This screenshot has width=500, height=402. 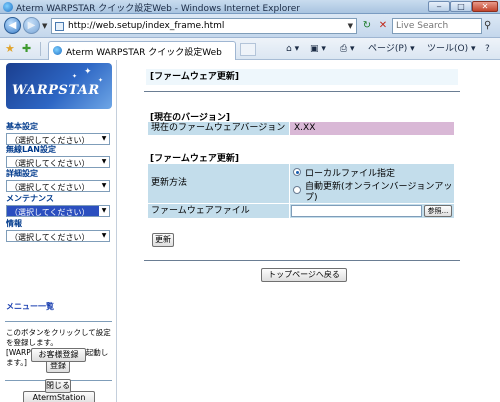 I want to click on address-dropdown-icon: ▼, so click(x=350, y=26).